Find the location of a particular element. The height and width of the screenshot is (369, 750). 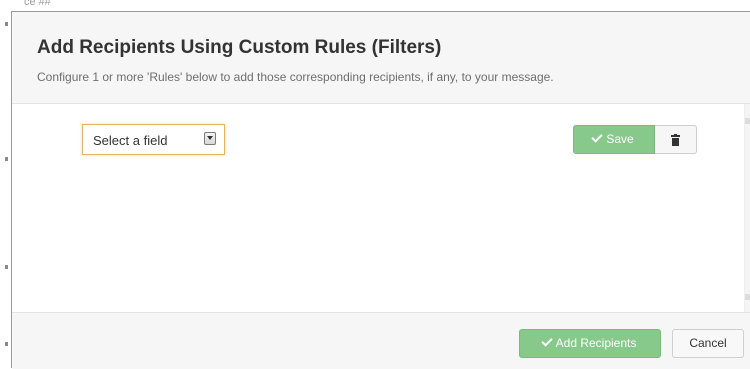

add-recipients-button: Add Recipients is located at coordinates (590, 343).